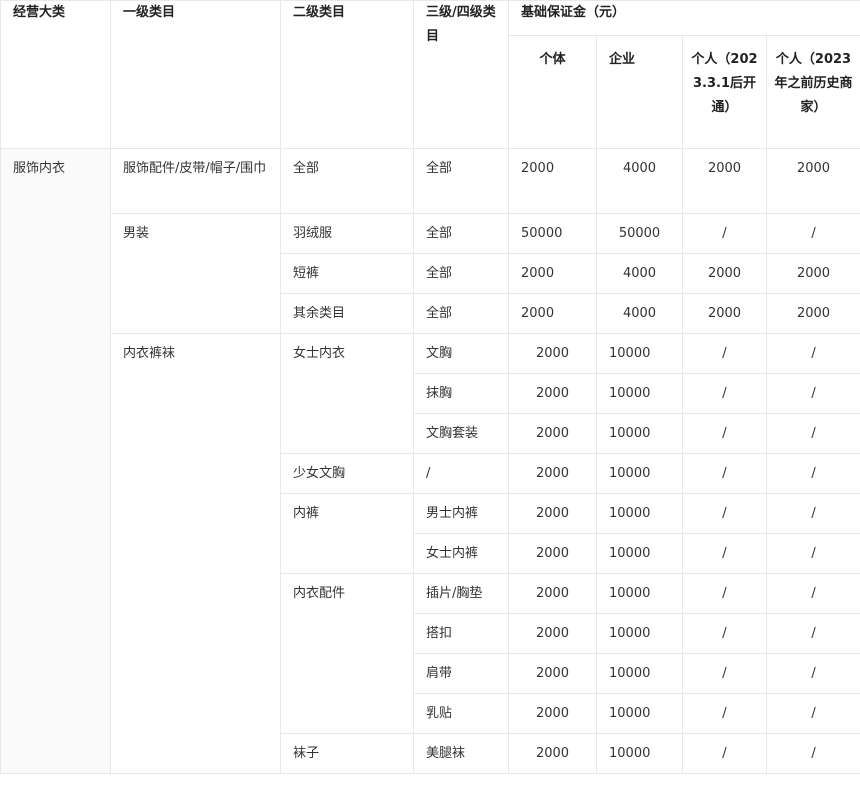 This screenshot has height=797, width=860. What do you see at coordinates (461, 593) in the screenshot?
I see `cell-level3: 插片/胸垫` at bounding box center [461, 593].